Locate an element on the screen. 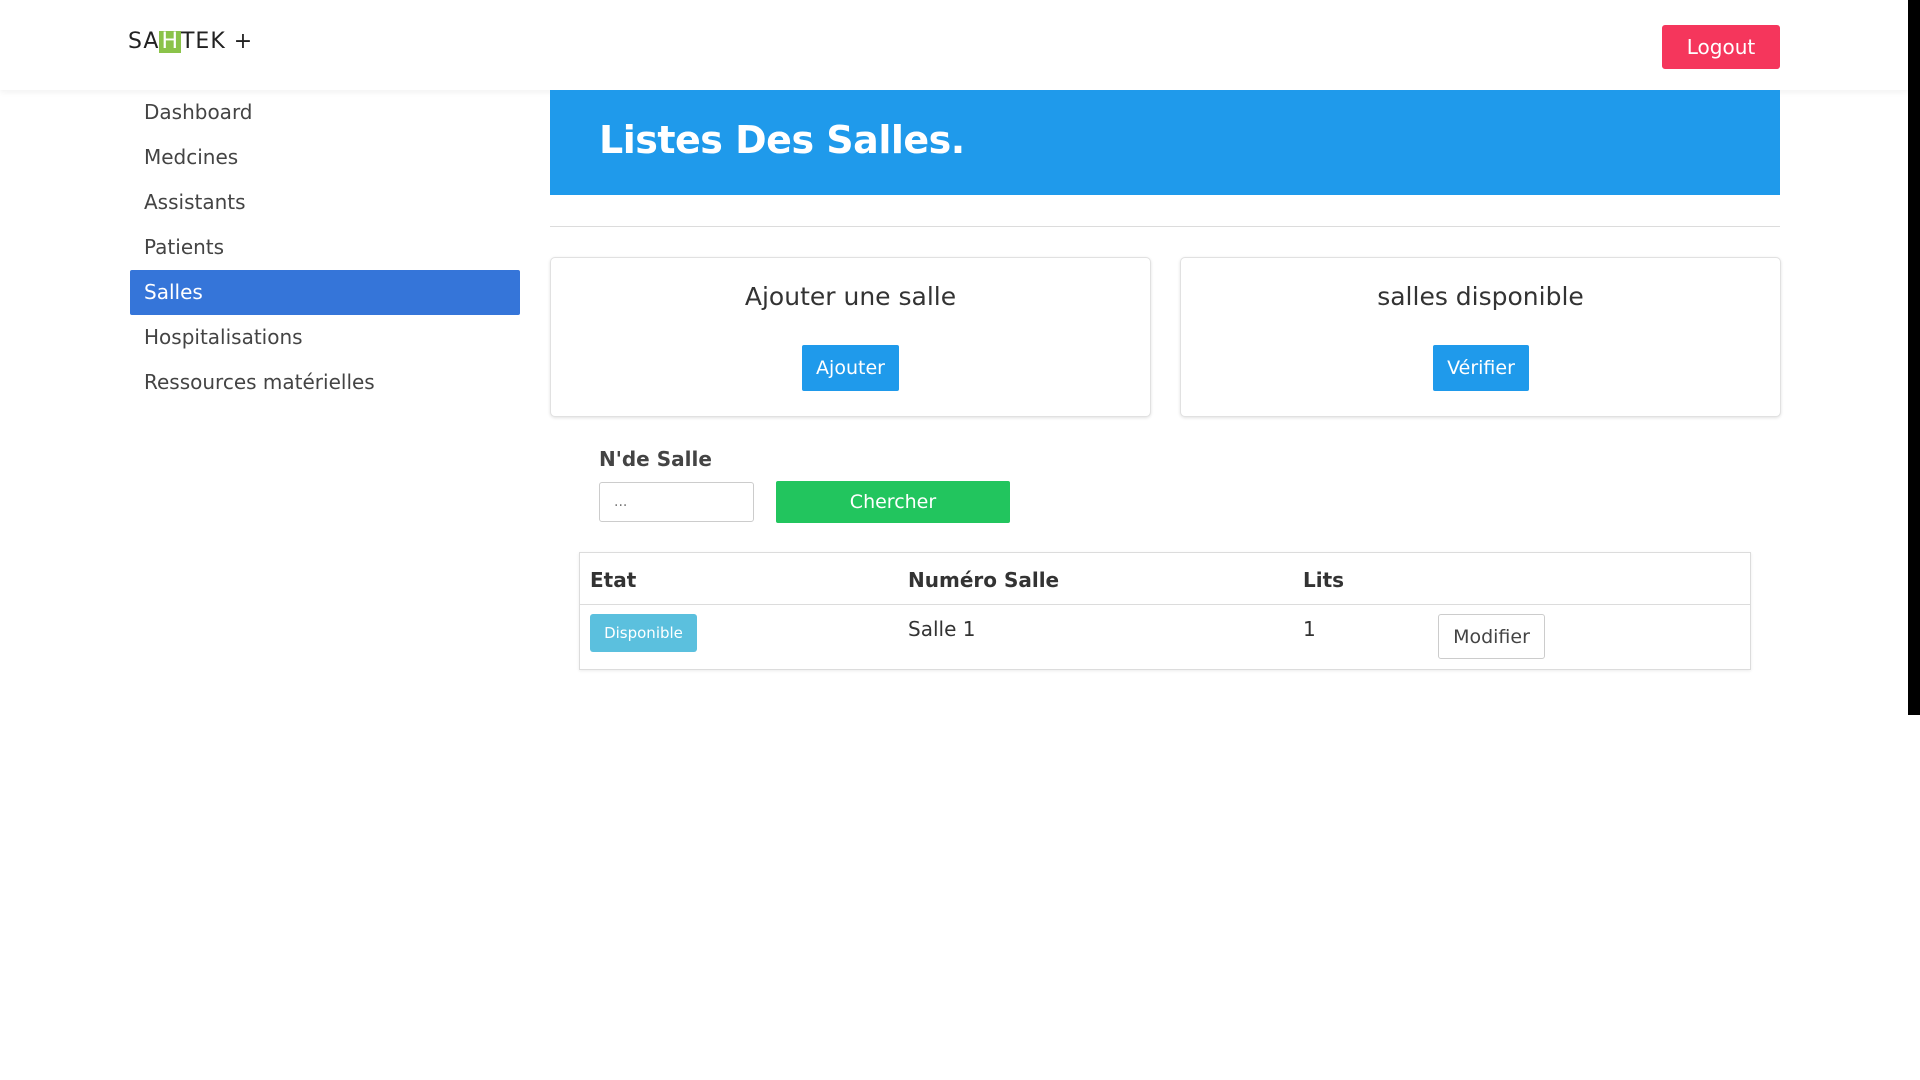 Image resolution: width=1920 pixels, height=1080 pixels. search-button: Chercher is located at coordinates (893, 502).